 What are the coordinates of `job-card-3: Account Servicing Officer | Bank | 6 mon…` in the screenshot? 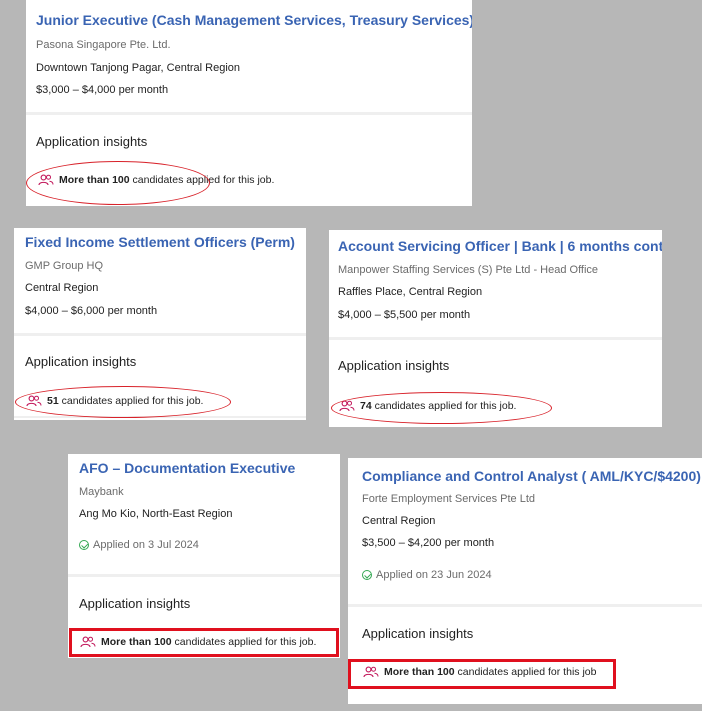 It's located at (495, 328).